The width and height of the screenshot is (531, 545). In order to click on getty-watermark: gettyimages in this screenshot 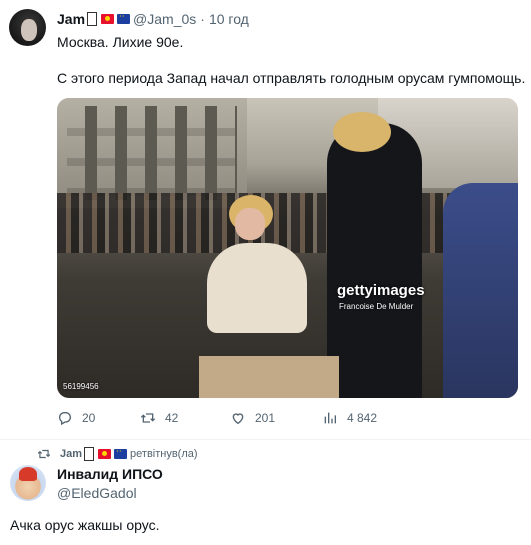, I will do `click(381, 290)`.